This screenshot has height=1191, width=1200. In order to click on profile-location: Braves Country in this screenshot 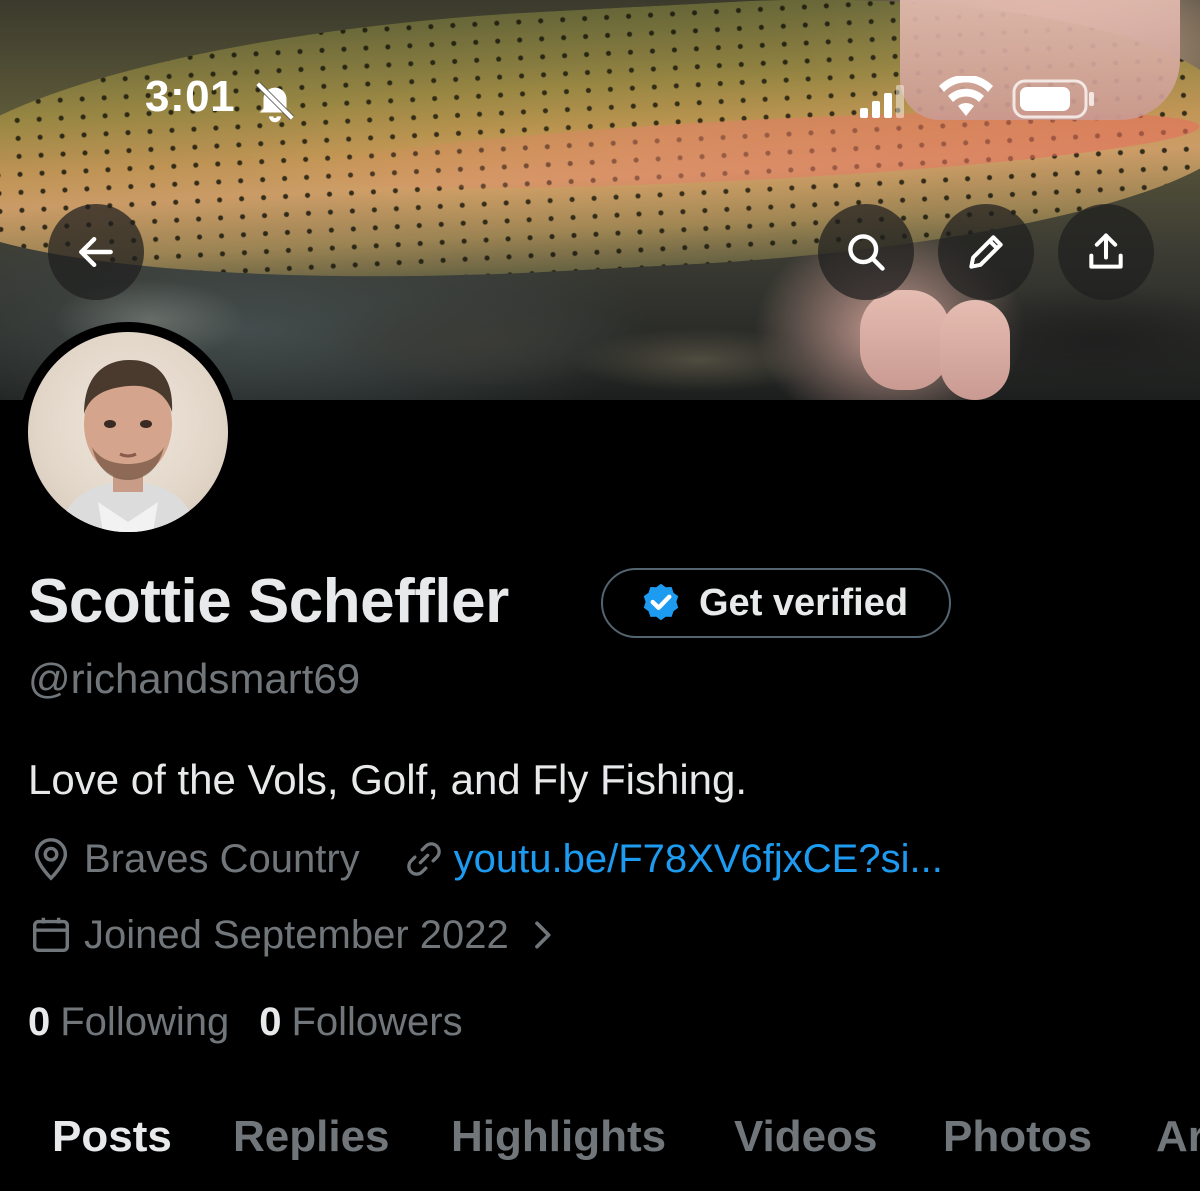, I will do `click(222, 858)`.